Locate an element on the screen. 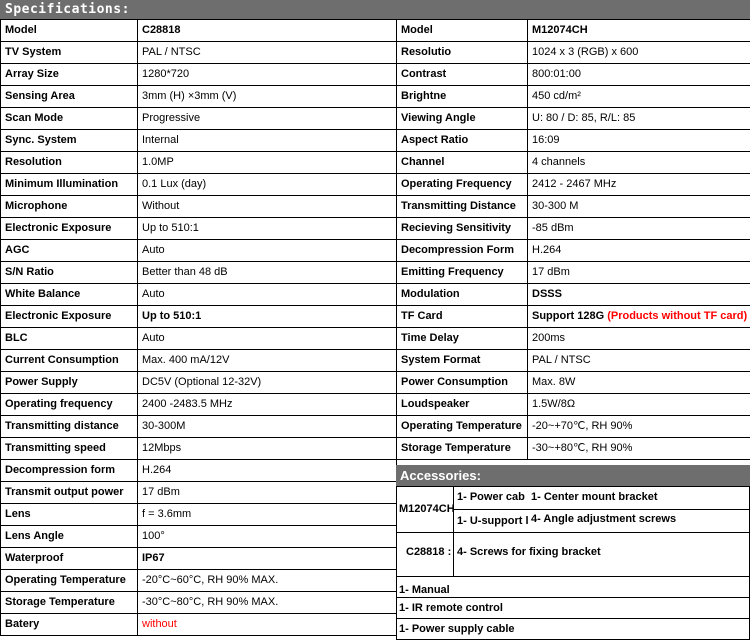  right-label: Resolutio is located at coordinates (462, 52).